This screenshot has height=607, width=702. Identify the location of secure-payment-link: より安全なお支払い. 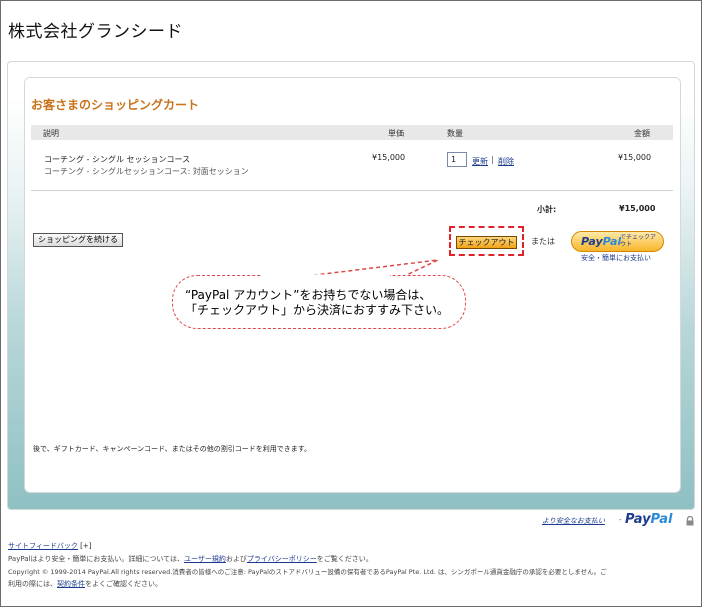
(573, 521).